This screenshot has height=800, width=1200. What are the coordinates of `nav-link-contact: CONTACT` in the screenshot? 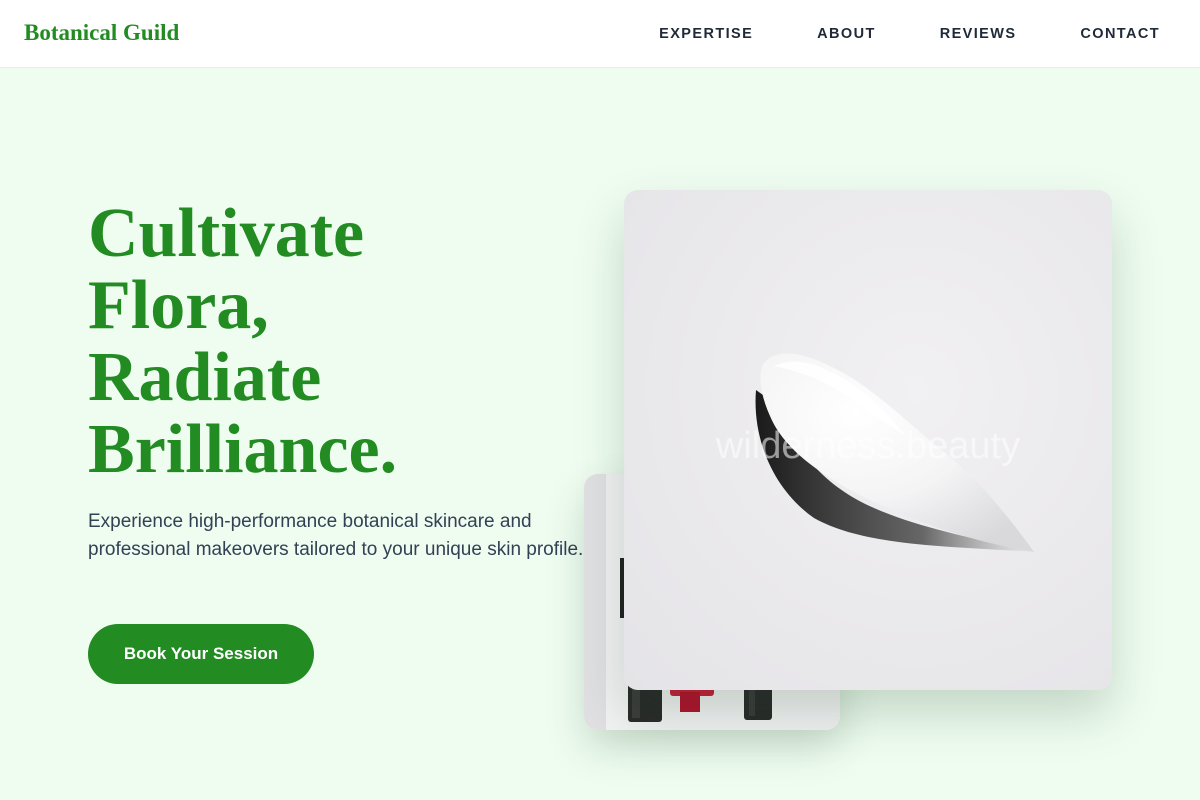 It's located at (1120, 34).